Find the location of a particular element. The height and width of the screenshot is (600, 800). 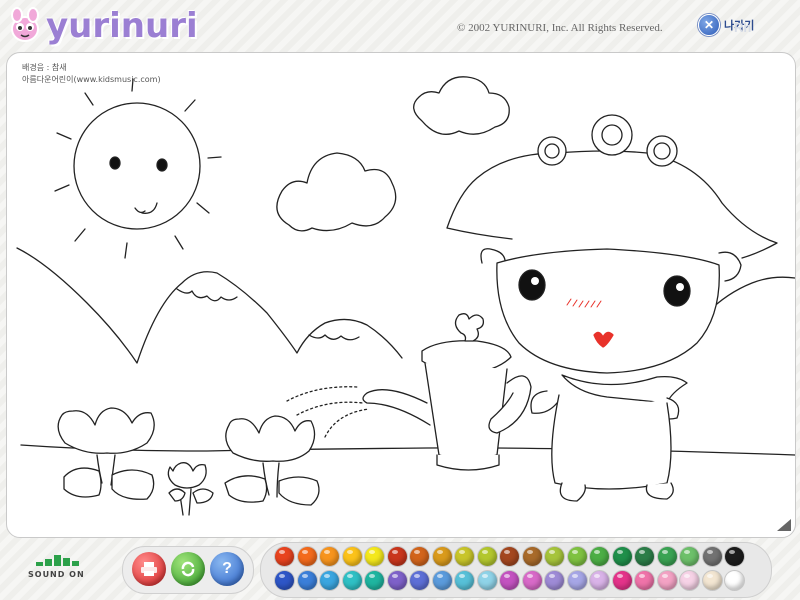

credits-line-1: 배경음 : 참새 is located at coordinates (44, 67).